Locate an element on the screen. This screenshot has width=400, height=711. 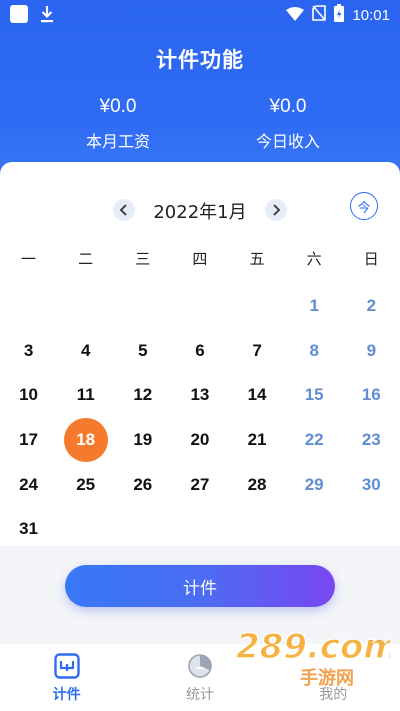
calendar-day-number: 17 is located at coordinates (29, 440).